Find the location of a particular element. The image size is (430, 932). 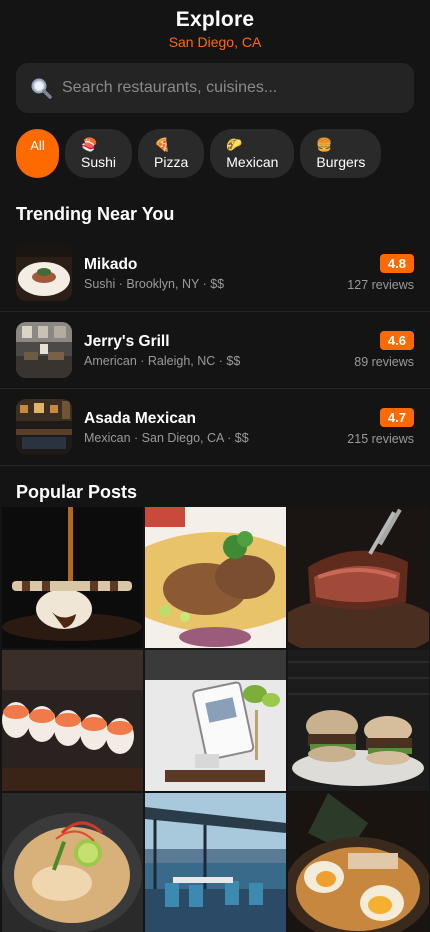

chip-sushi: 🍣 Sushi is located at coordinates (99, 153).